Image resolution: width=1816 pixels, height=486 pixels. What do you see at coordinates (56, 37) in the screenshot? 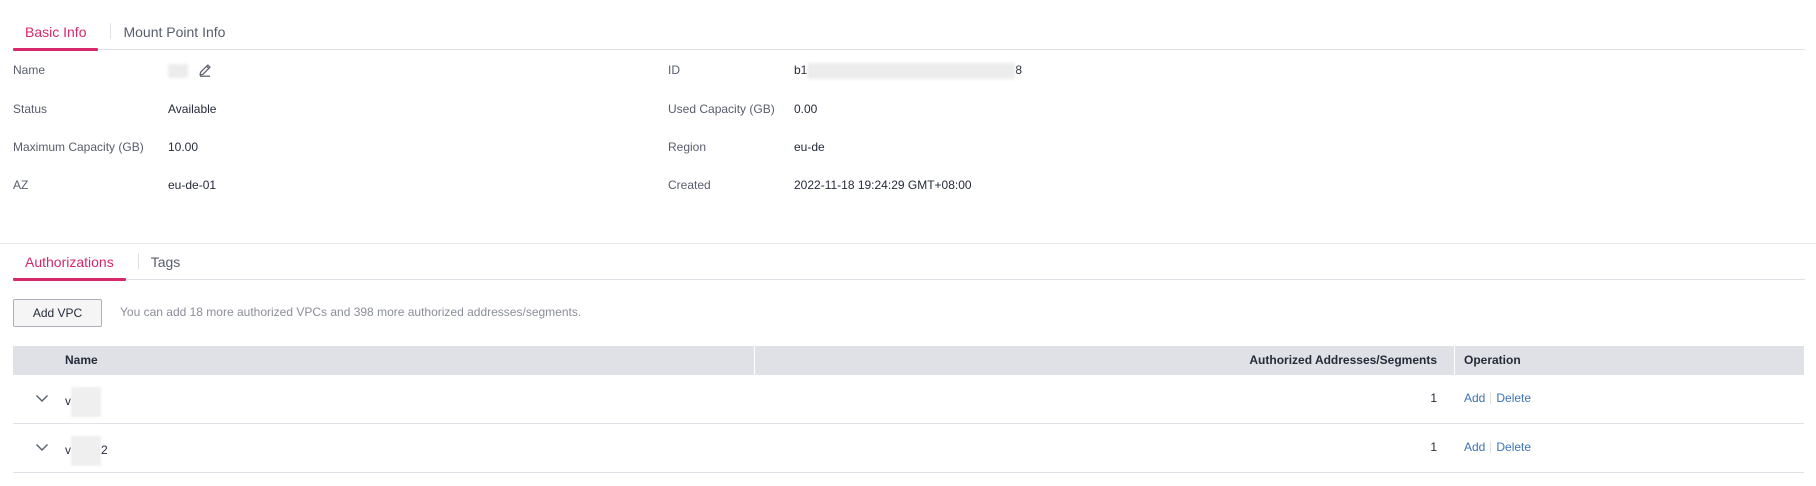
I see `tab-basic-info: Basic Info` at bounding box center [56, 37].